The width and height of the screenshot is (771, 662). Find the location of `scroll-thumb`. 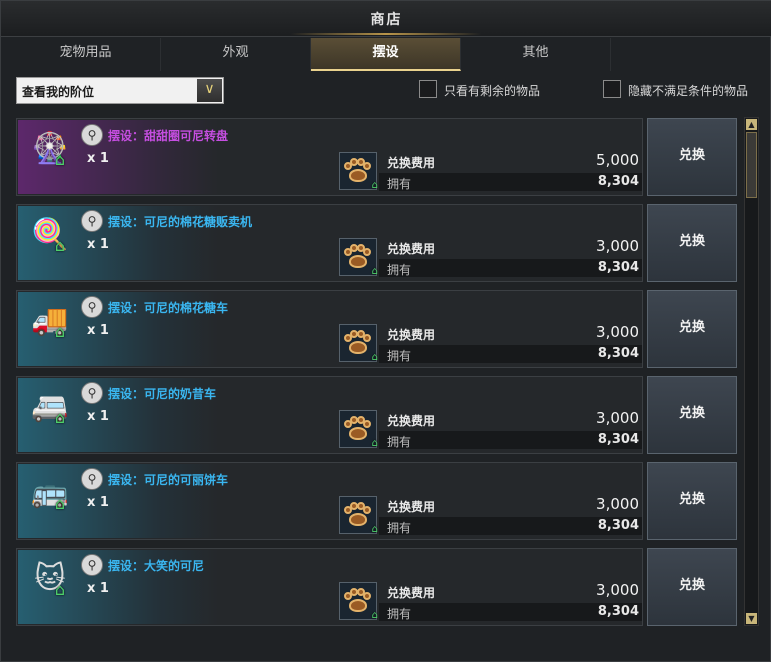

scroll-thumb is located at coordinates (751, 165).